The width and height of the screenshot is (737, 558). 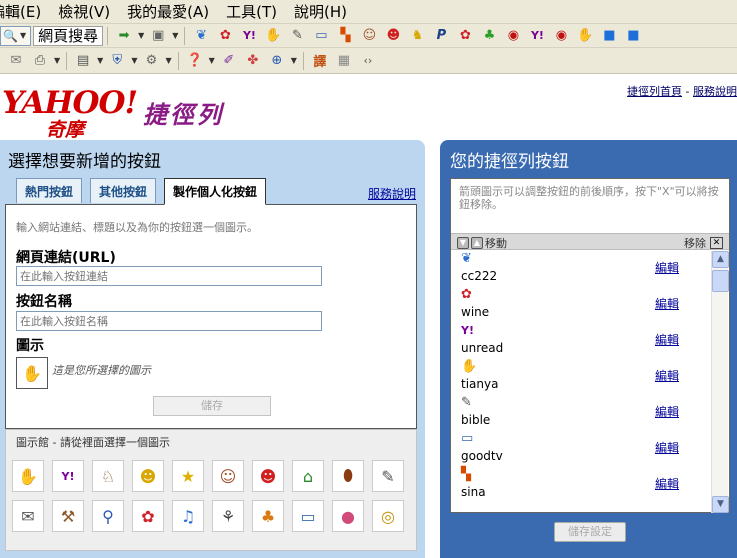 What do you see at coordinates (417, 36) in the screenshot?
I see `cat-icon: ♞` at bounding box center [417, 36].